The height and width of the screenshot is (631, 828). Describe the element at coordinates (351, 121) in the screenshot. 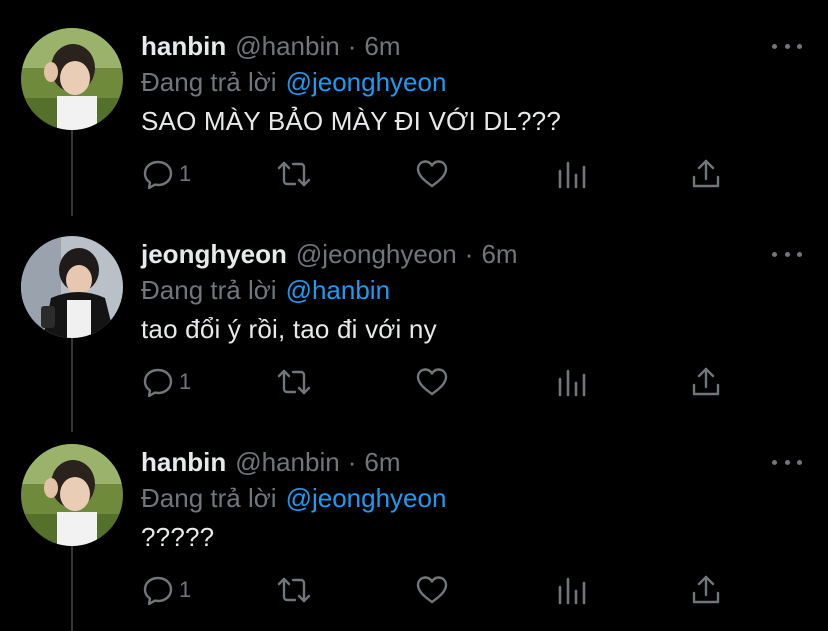

I see `tweet-text: SAO MÀY BẢO MÀY ĐI VỚI DL???` at that location.